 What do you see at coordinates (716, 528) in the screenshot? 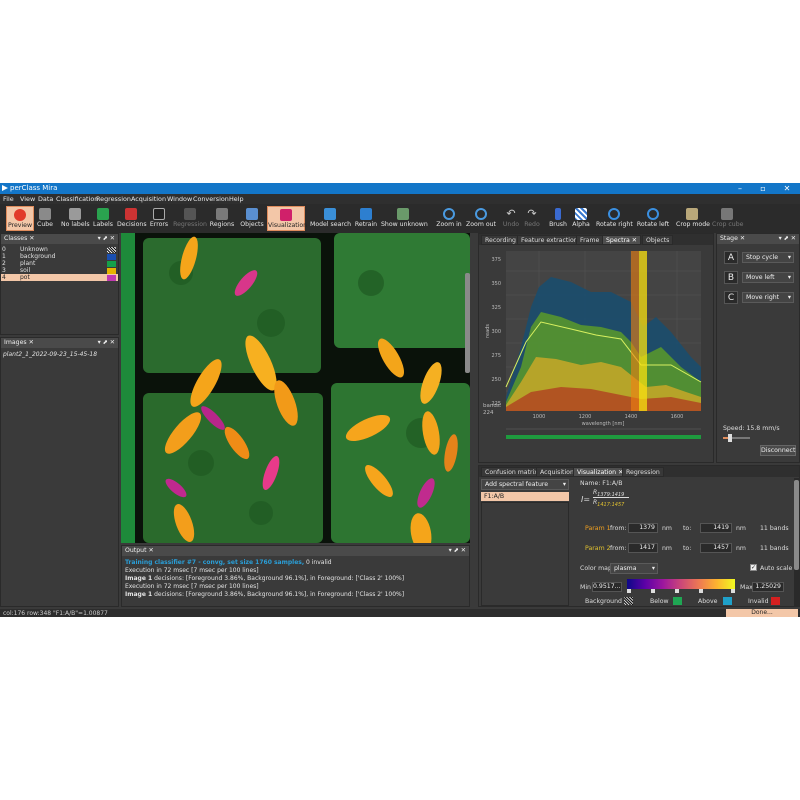
I see `param1-to-input: 1419` at bounding box center [716, 528].